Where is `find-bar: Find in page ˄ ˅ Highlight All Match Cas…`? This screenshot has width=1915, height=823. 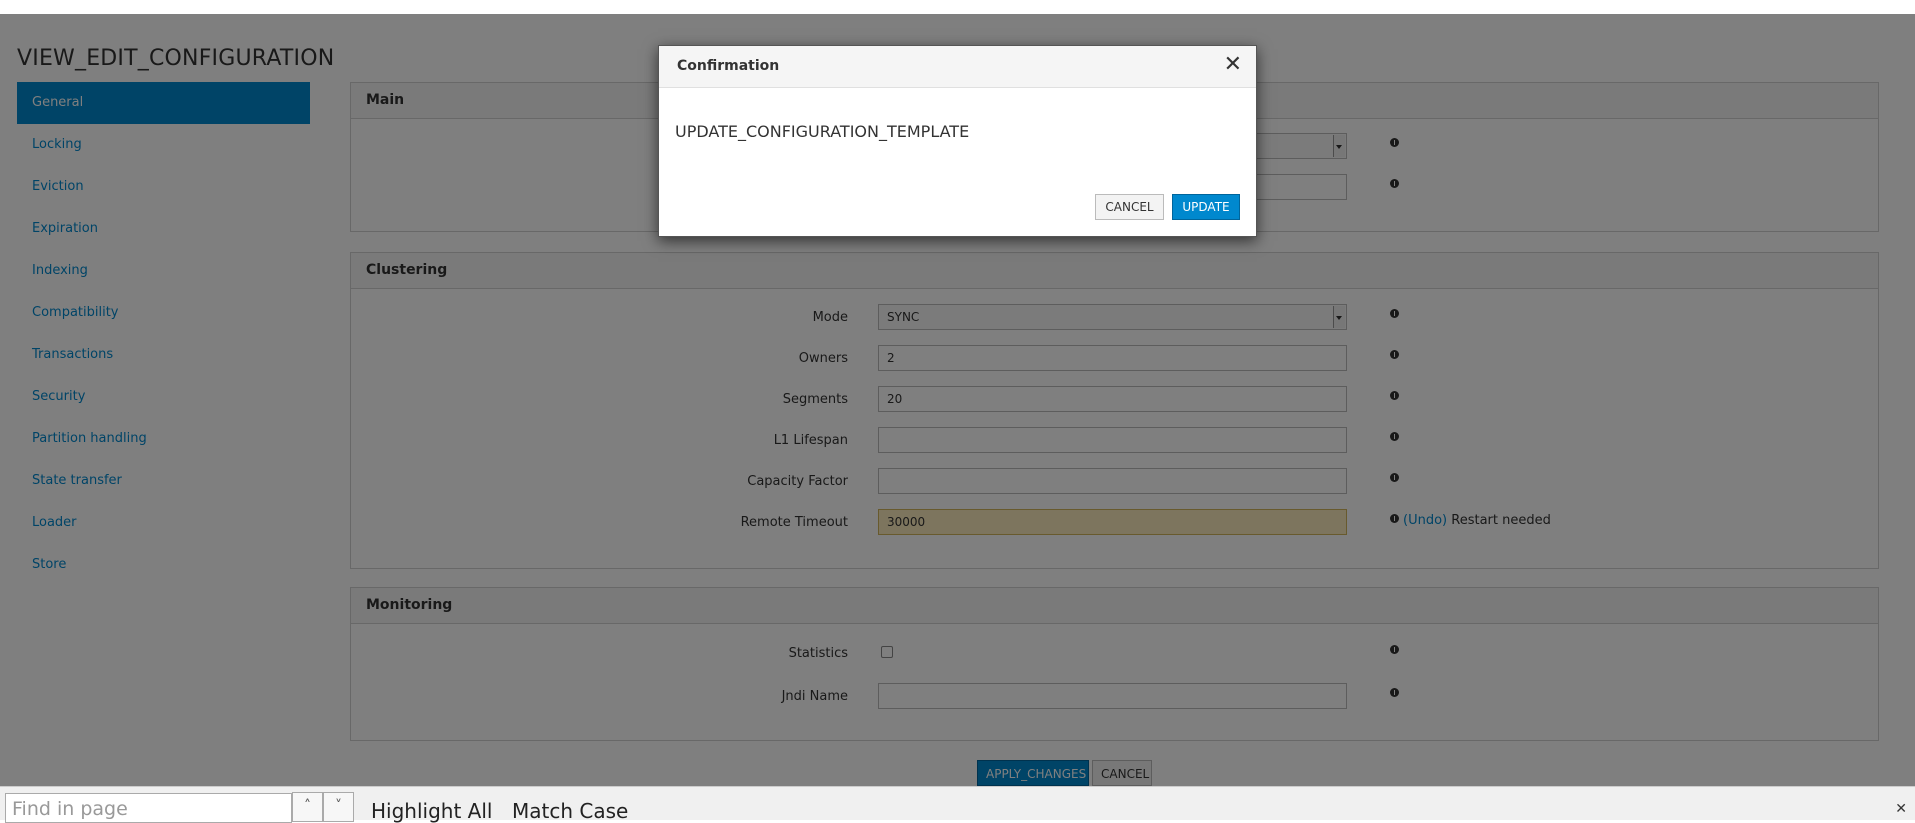 find-bar: Find in page ˄ ˅ Highlight All Match Cas… is located at coordinates (957, 804).